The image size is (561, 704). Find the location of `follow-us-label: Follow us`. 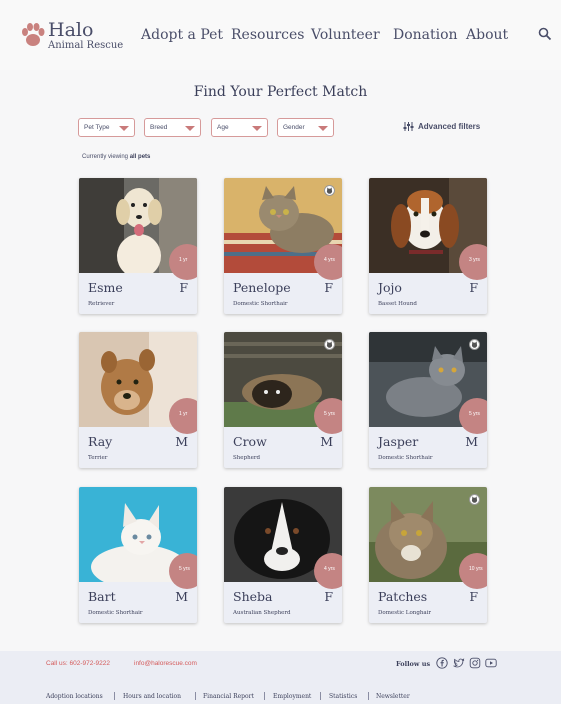

follow-us-label: Follow us is located at coordinates (413, 664).